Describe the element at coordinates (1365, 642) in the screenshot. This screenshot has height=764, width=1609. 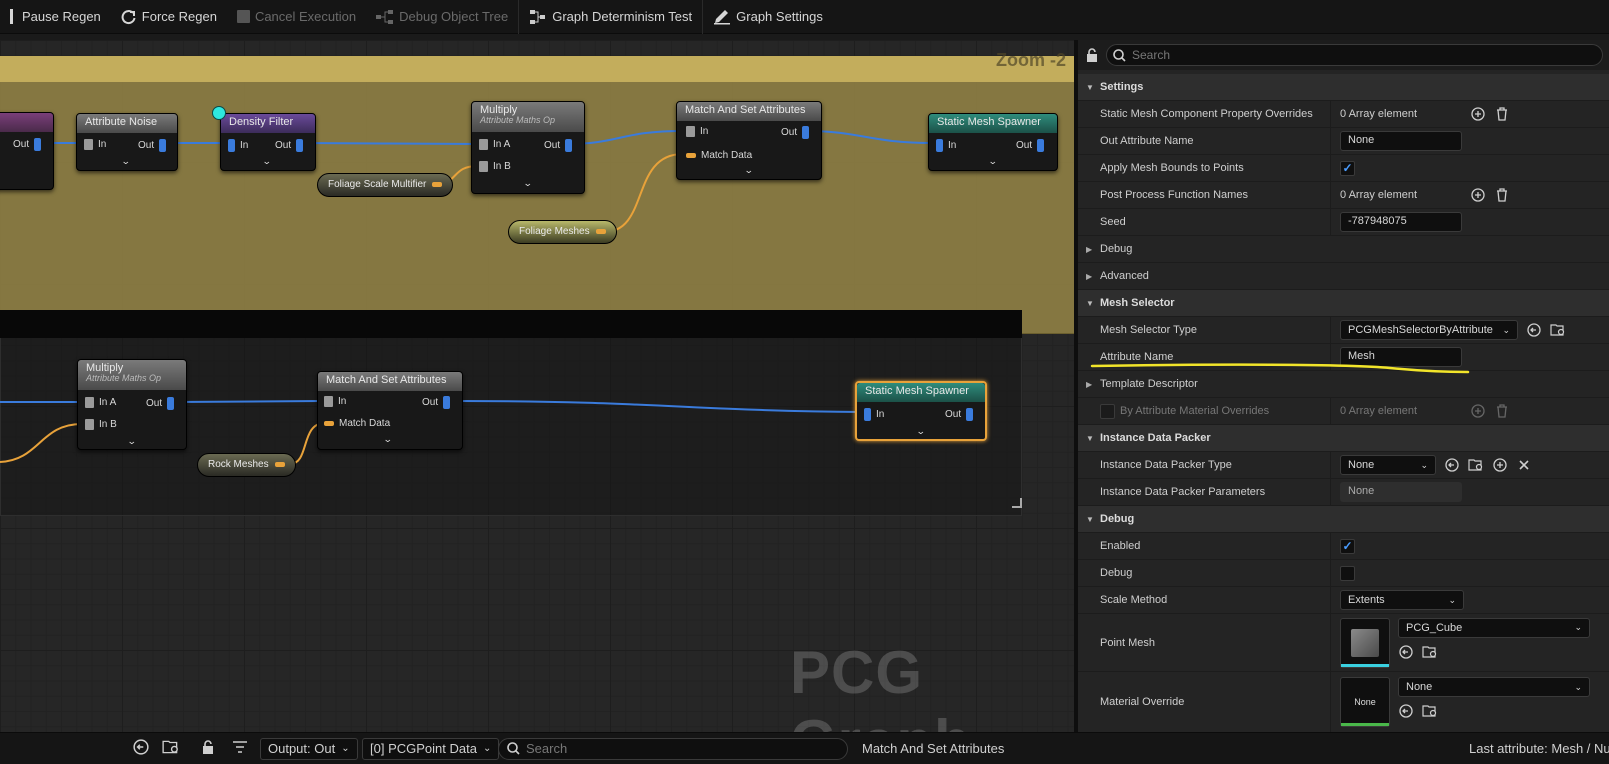
I see `point-mesh-thumbnail` at that location.